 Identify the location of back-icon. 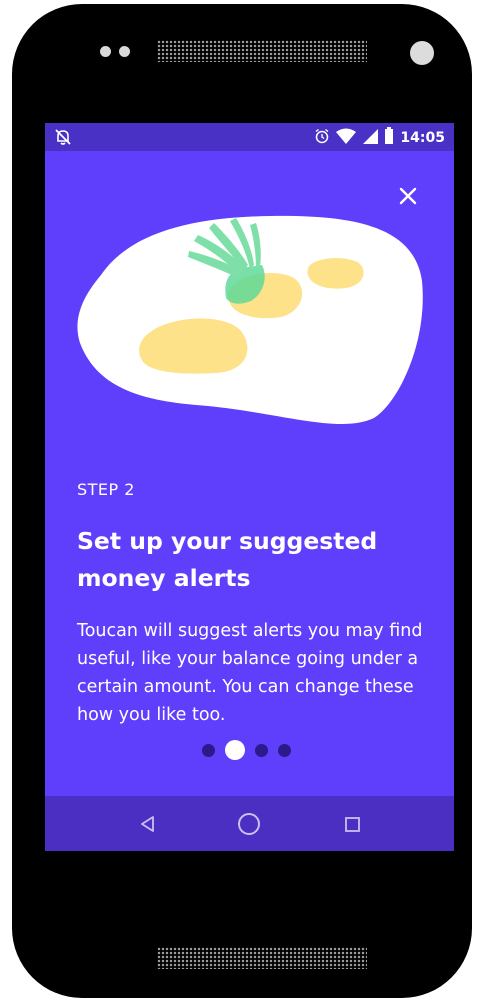
(147, 824).